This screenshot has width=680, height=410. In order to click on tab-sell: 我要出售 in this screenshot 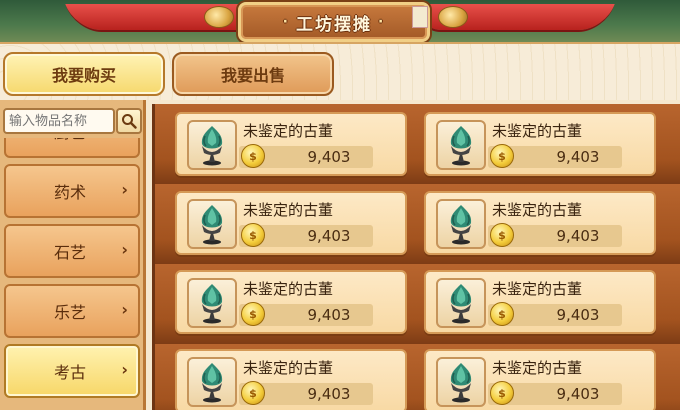, I will do `click(253, 74)`.